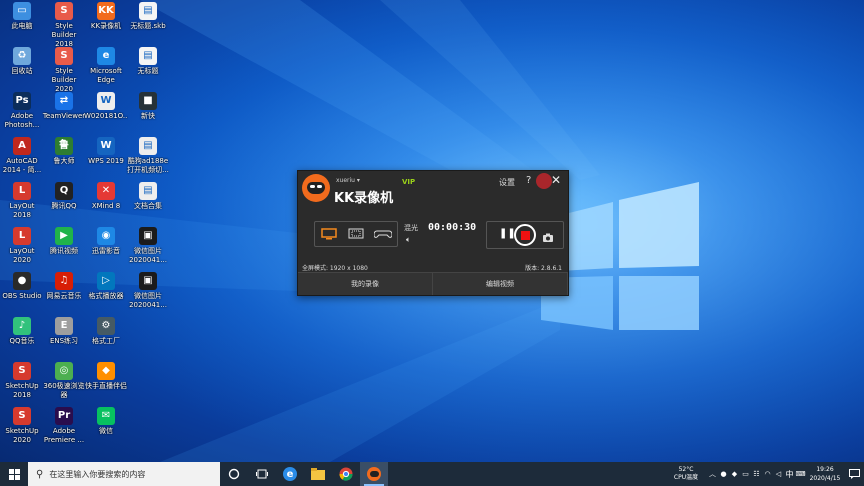  Describe the element at coordinates (789, 474) in the screenshot. I see `ime-indicator: 中` at that location.